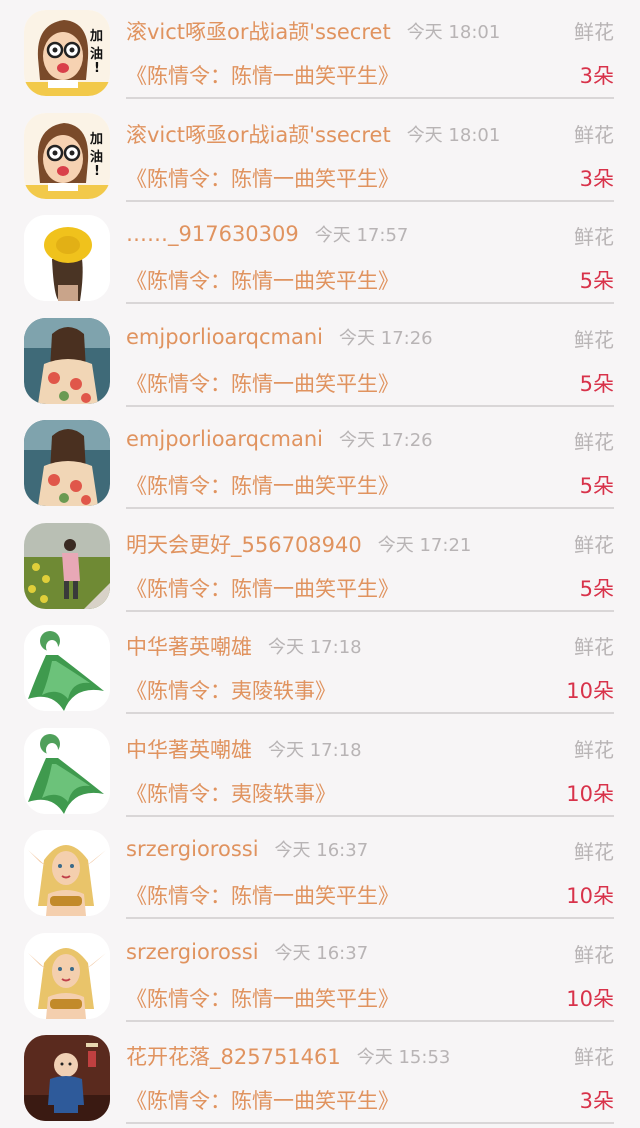  Describe the element at coordinates (67, 565) in the screenshot. I see `field-girl-avatar` at that location.